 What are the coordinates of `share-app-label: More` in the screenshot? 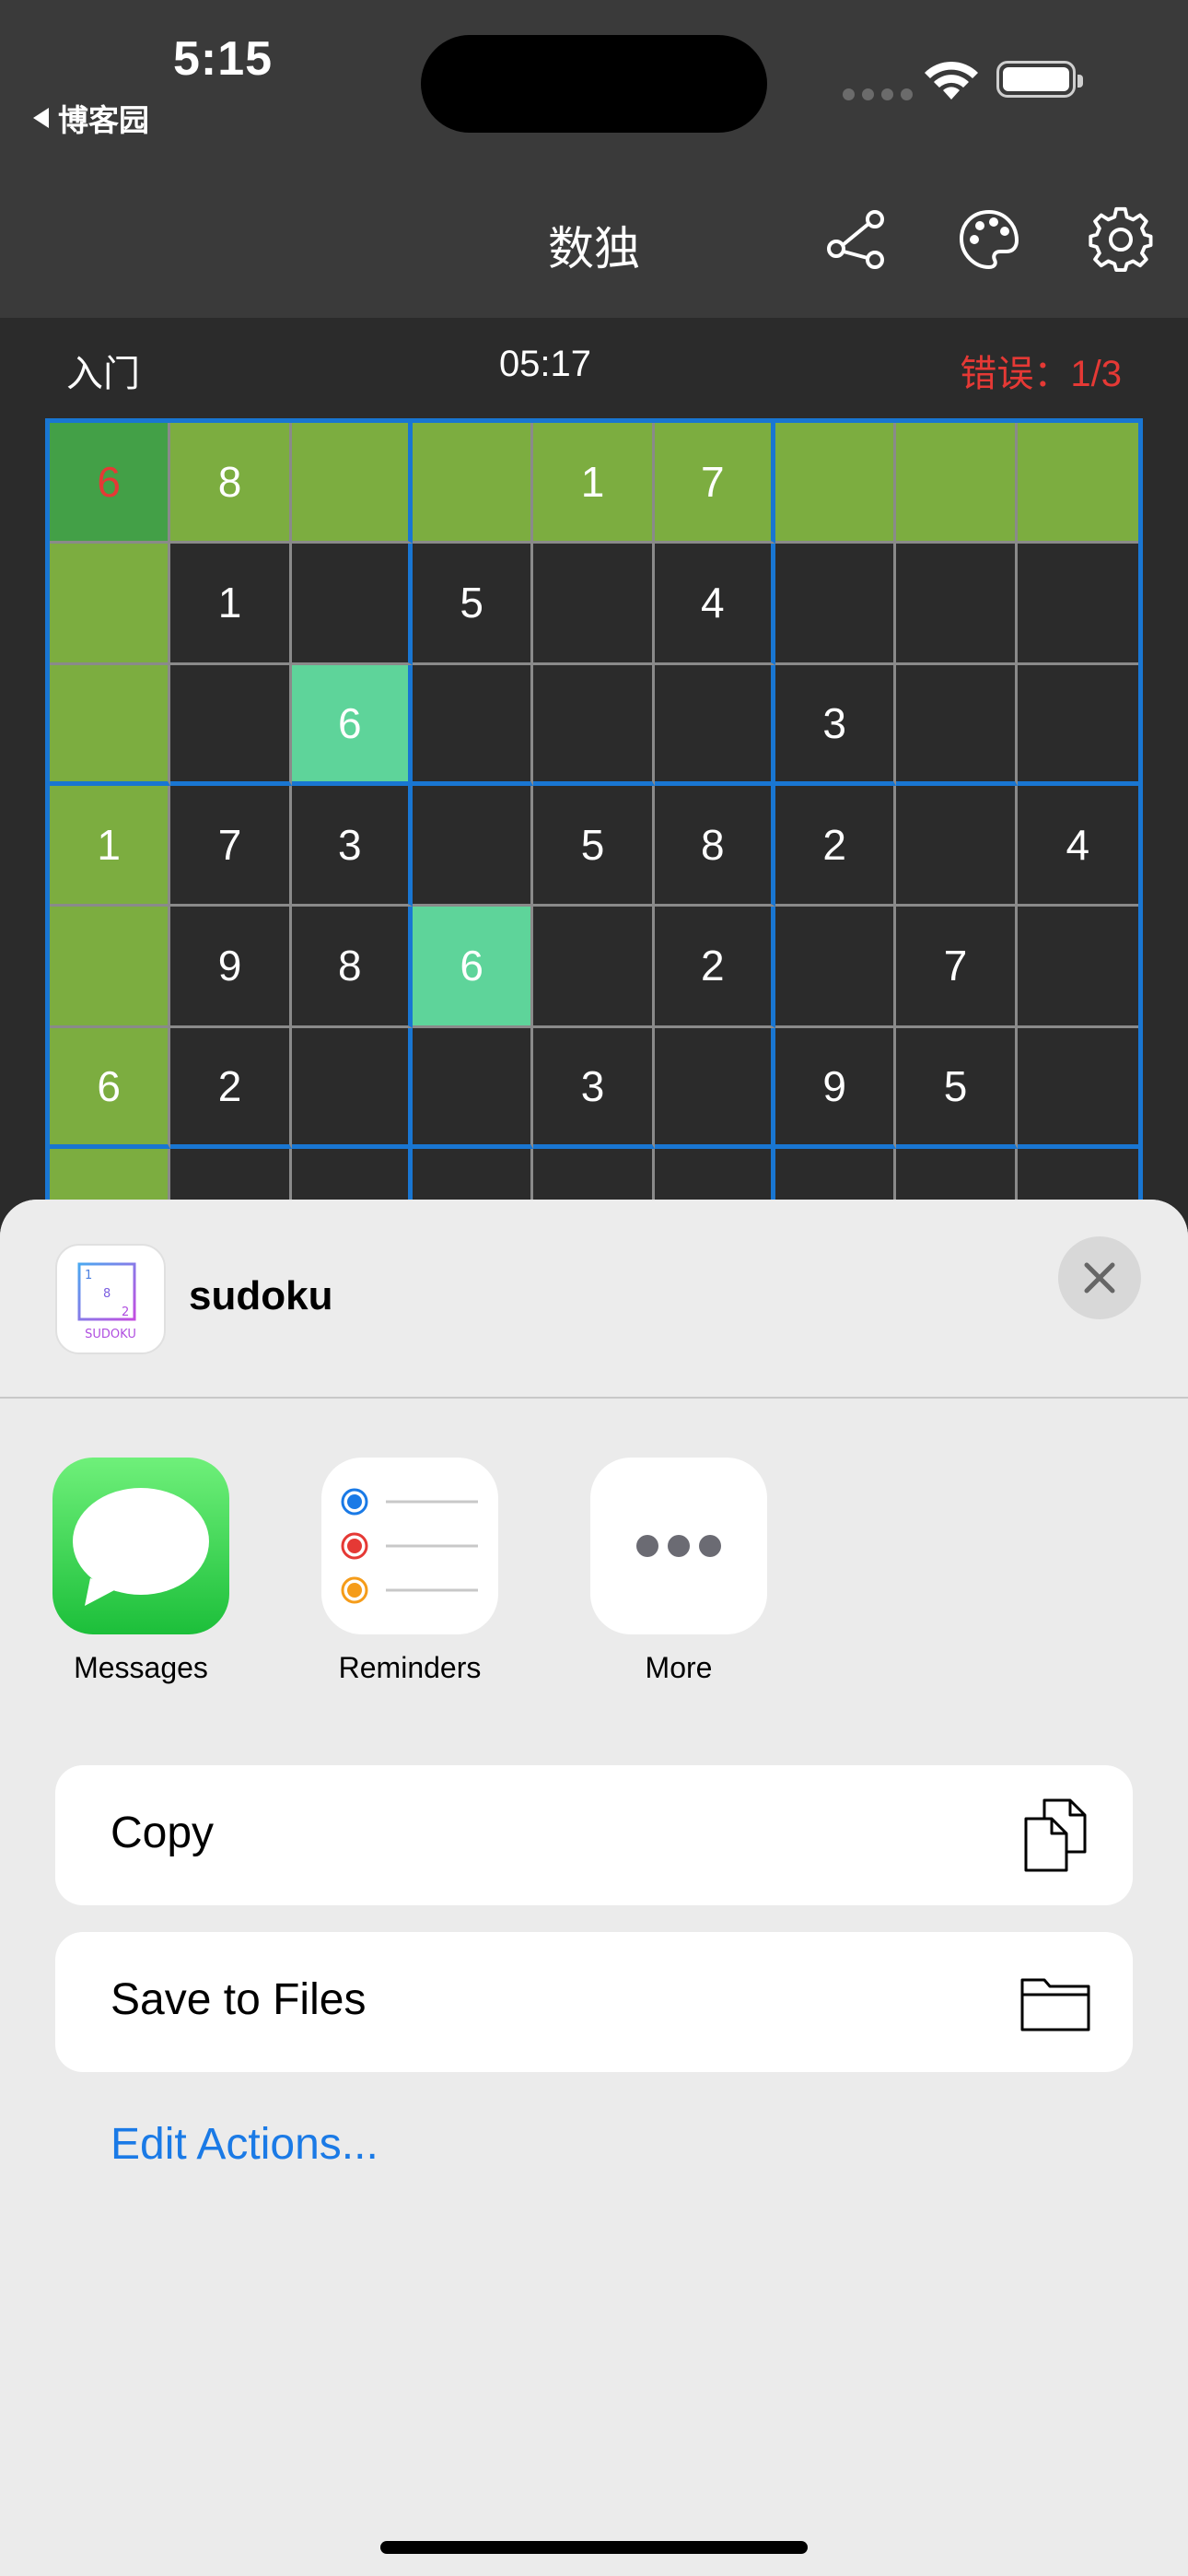 It's located at (679, 1667).